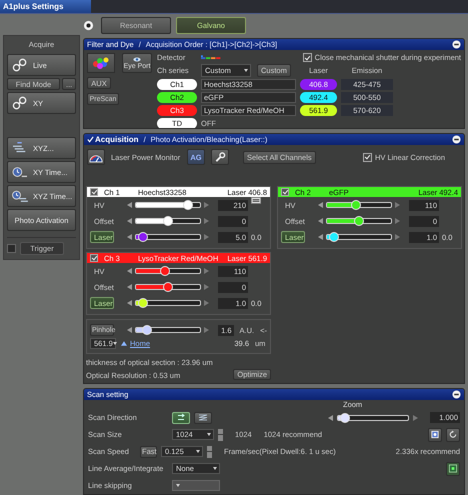 This screenshot has height=495, width=468. Describe the element at coordinates (20, 196) in the screenshot. I see `clock-stack-icon` at that location.